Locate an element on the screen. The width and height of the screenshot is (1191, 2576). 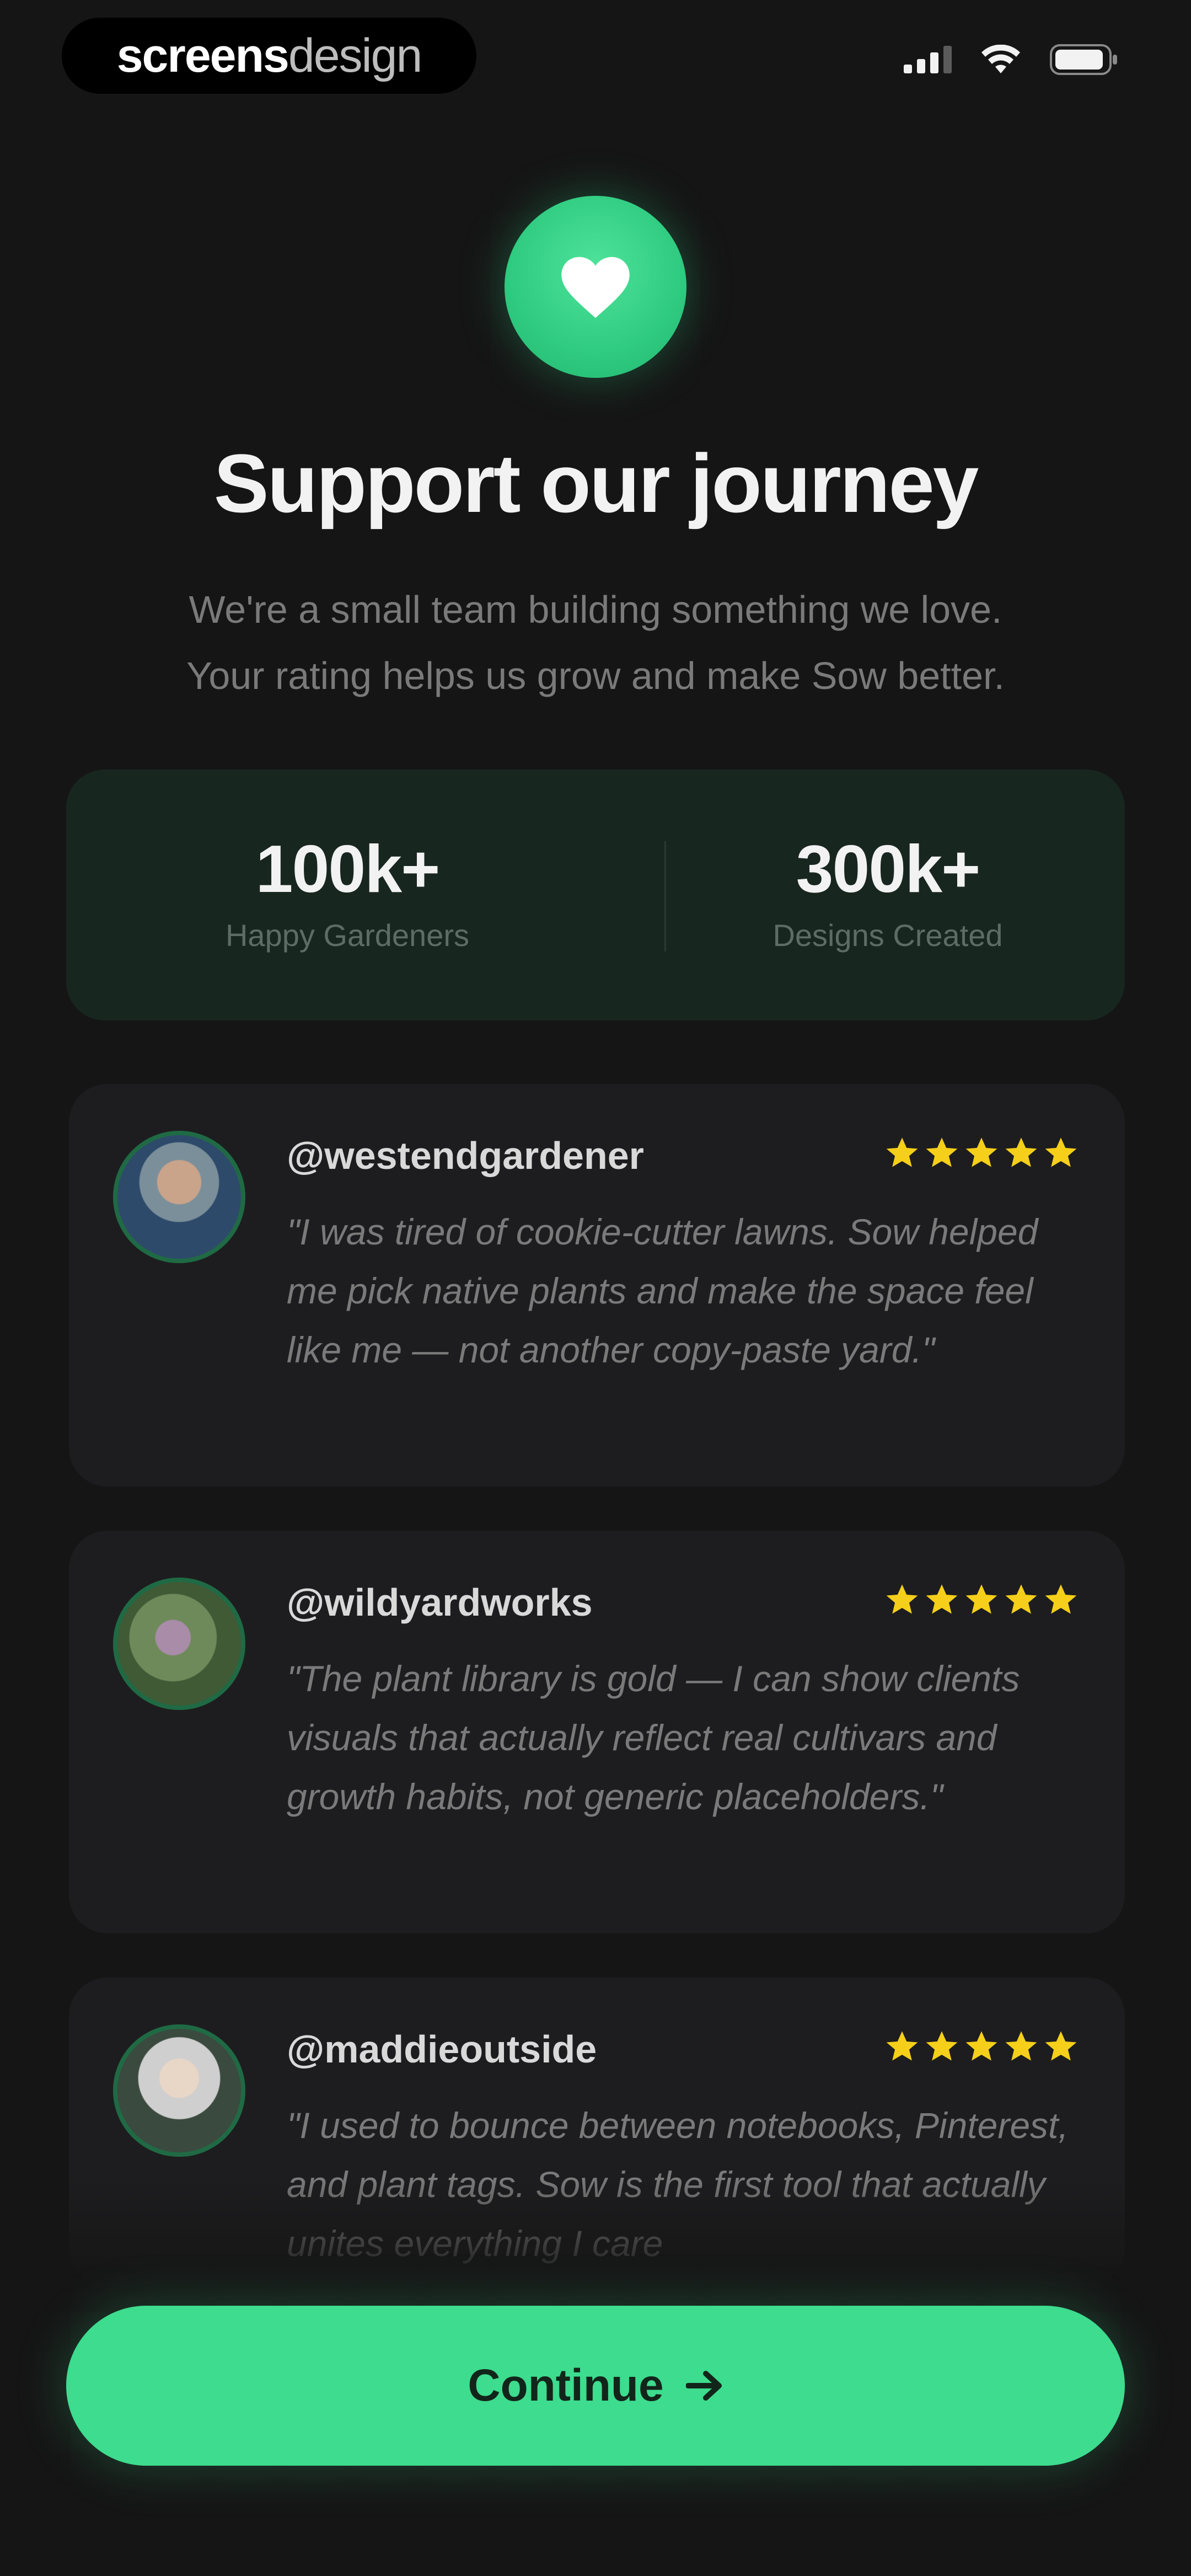
stat-happy-gardeners: 100k+ Happy Gardeners is located at coordinates (347, 891).